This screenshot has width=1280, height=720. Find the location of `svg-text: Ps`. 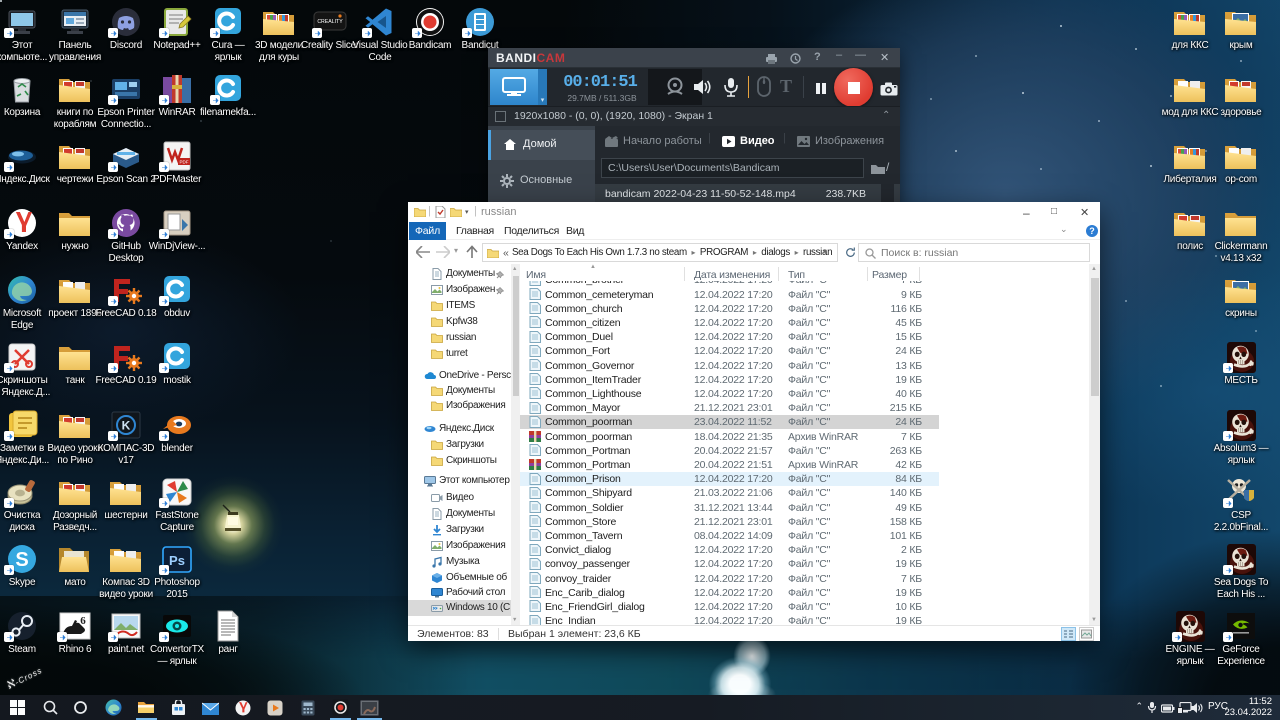

svg-text: Ps is located at coordinates (177, 560).